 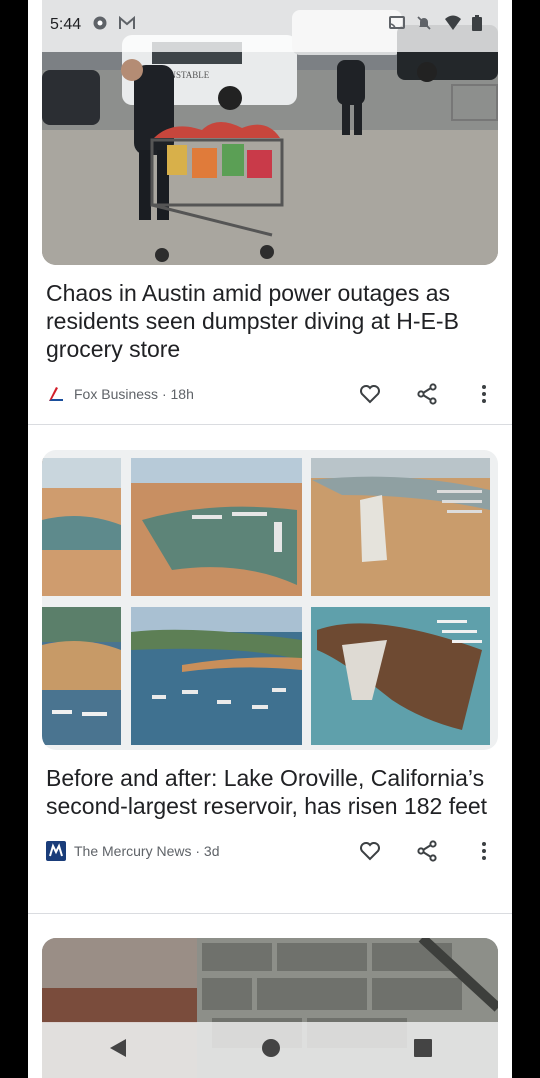 What do you see at coordinates (182, 394) in the screenshot?
I see `article-age: 18h` at bounding box center [182, 394].